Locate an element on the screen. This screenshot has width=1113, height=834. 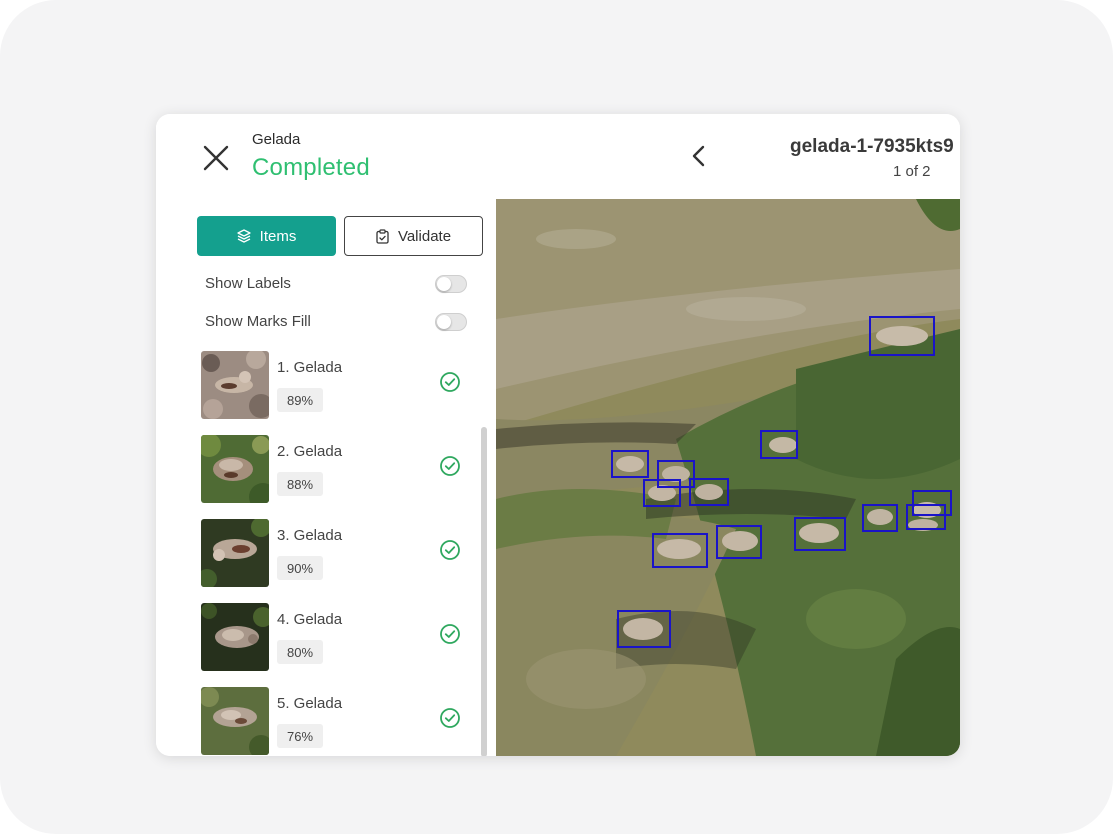
validate-tab-button: Validate is located at coordinates (413, 236).